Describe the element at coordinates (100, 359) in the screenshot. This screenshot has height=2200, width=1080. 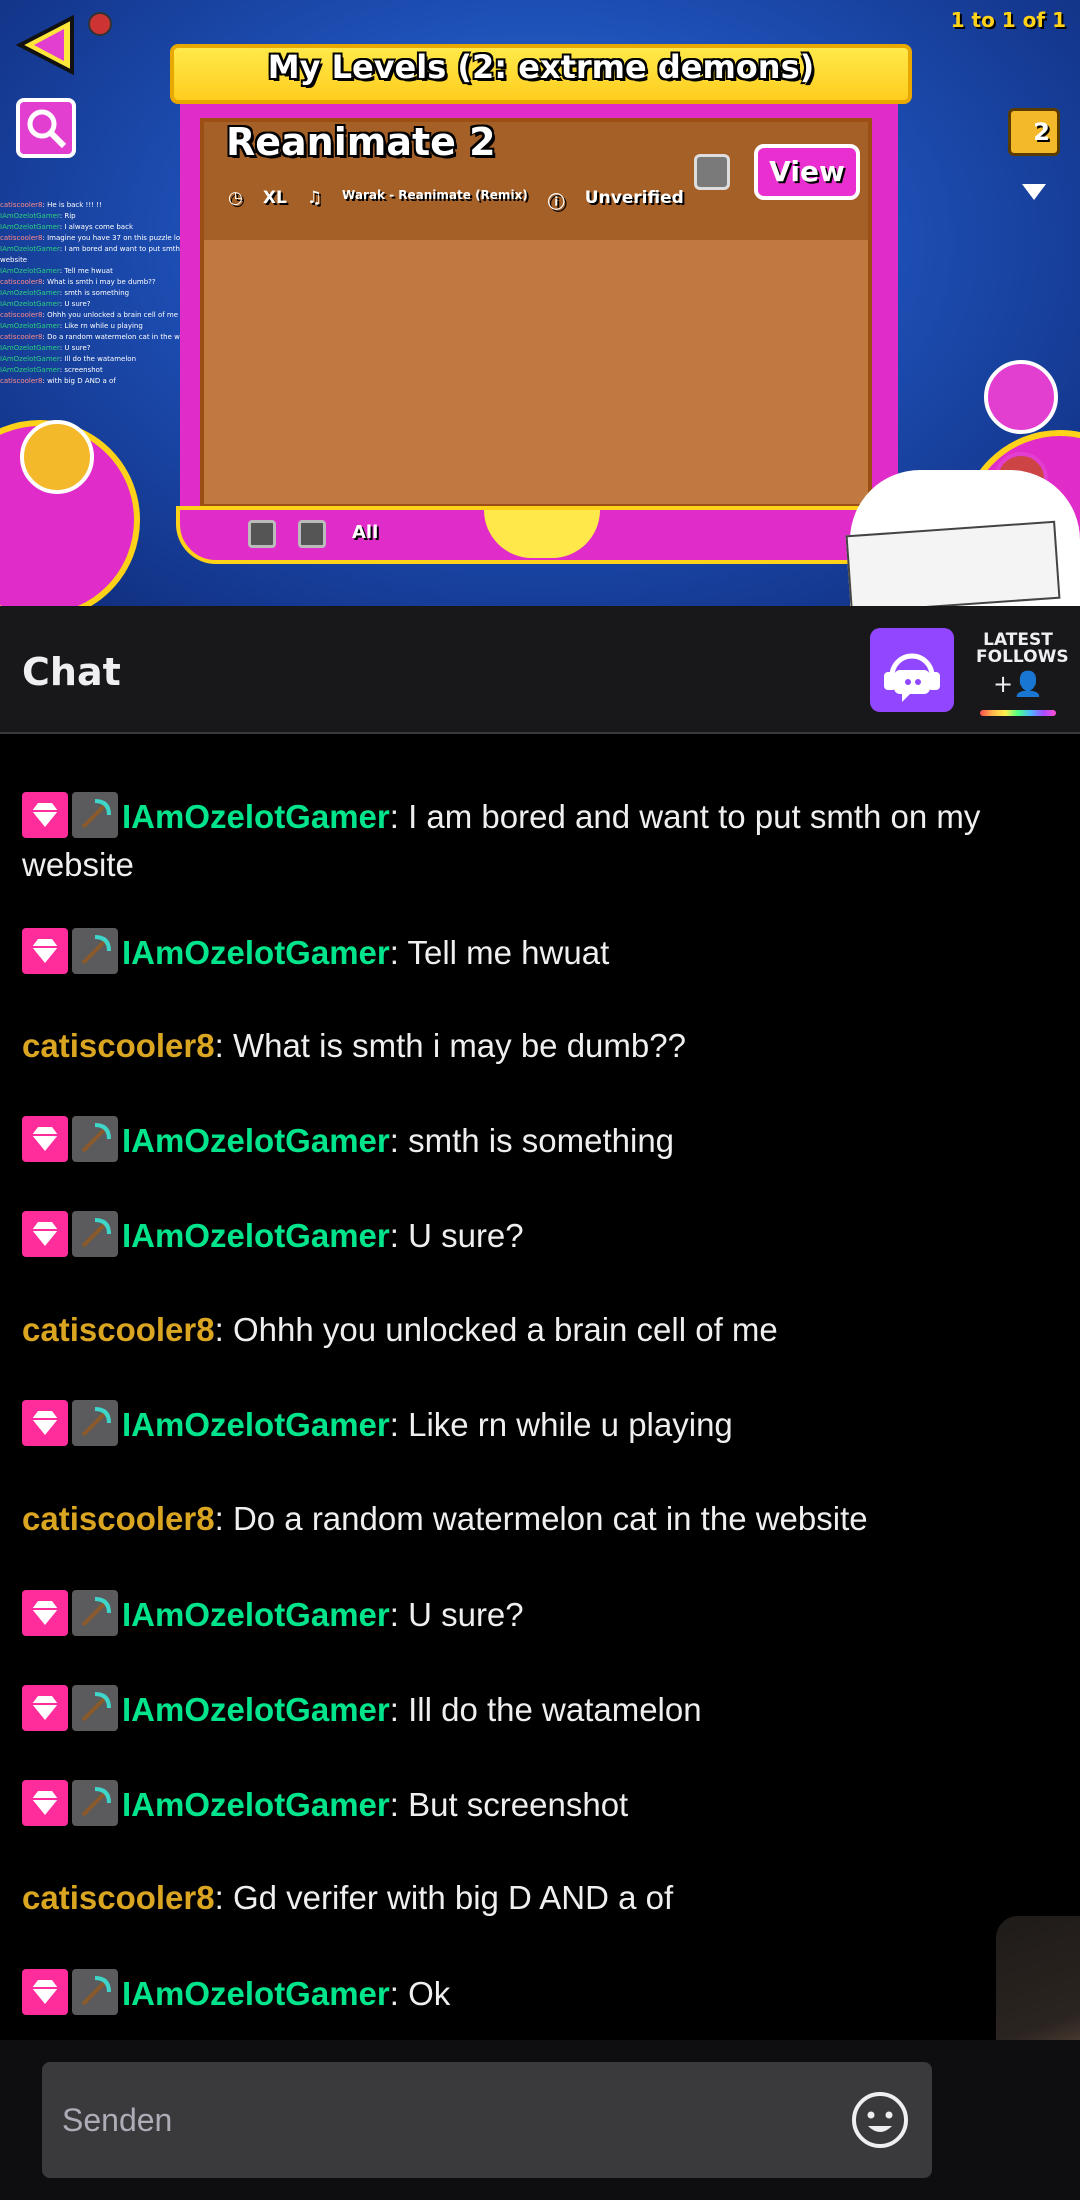
I see `overlay-chat-text: Ill do the watamelon` at that location.